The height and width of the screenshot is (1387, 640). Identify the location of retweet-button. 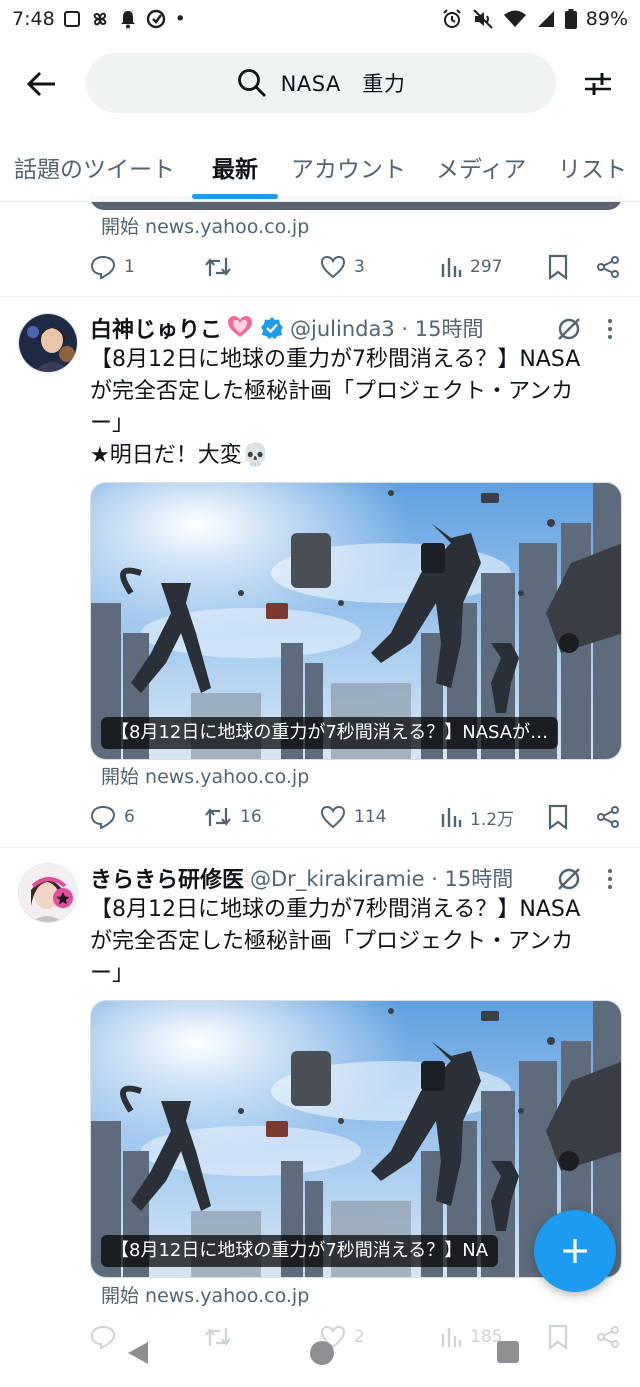
(222, 267).